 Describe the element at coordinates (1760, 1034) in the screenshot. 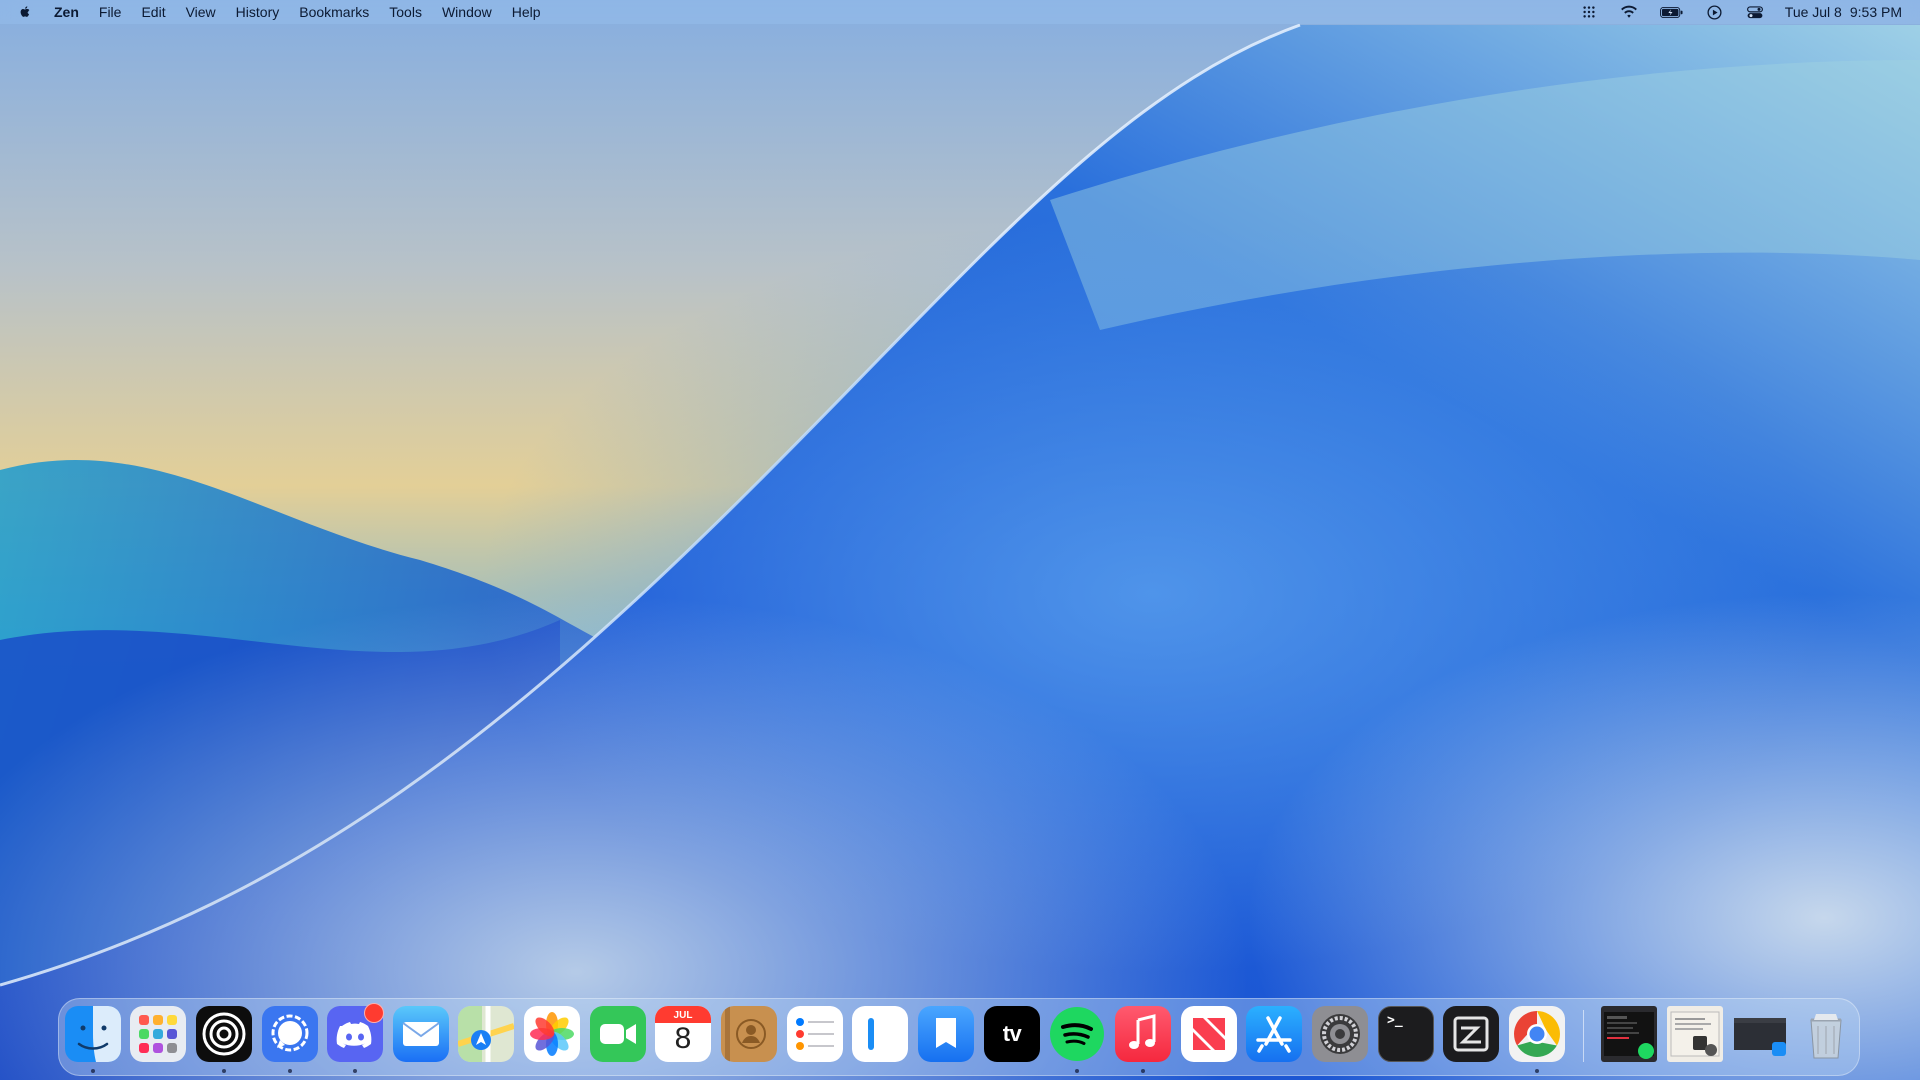

I see `minimized-window-finder-icon` at that location.